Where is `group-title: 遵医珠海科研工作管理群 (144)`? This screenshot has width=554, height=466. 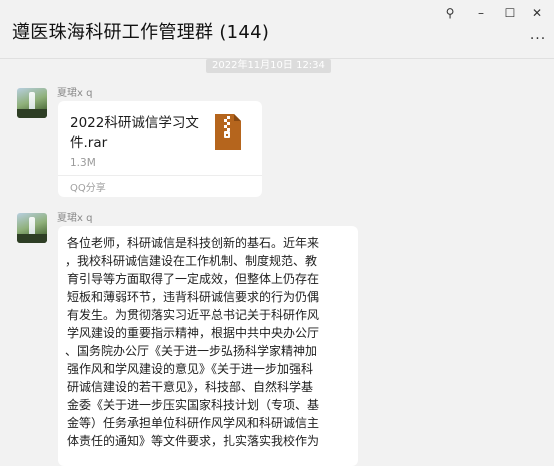 group-title: 遵医珠海科研工作管理群 (144) is located at coordinates (141, 32).